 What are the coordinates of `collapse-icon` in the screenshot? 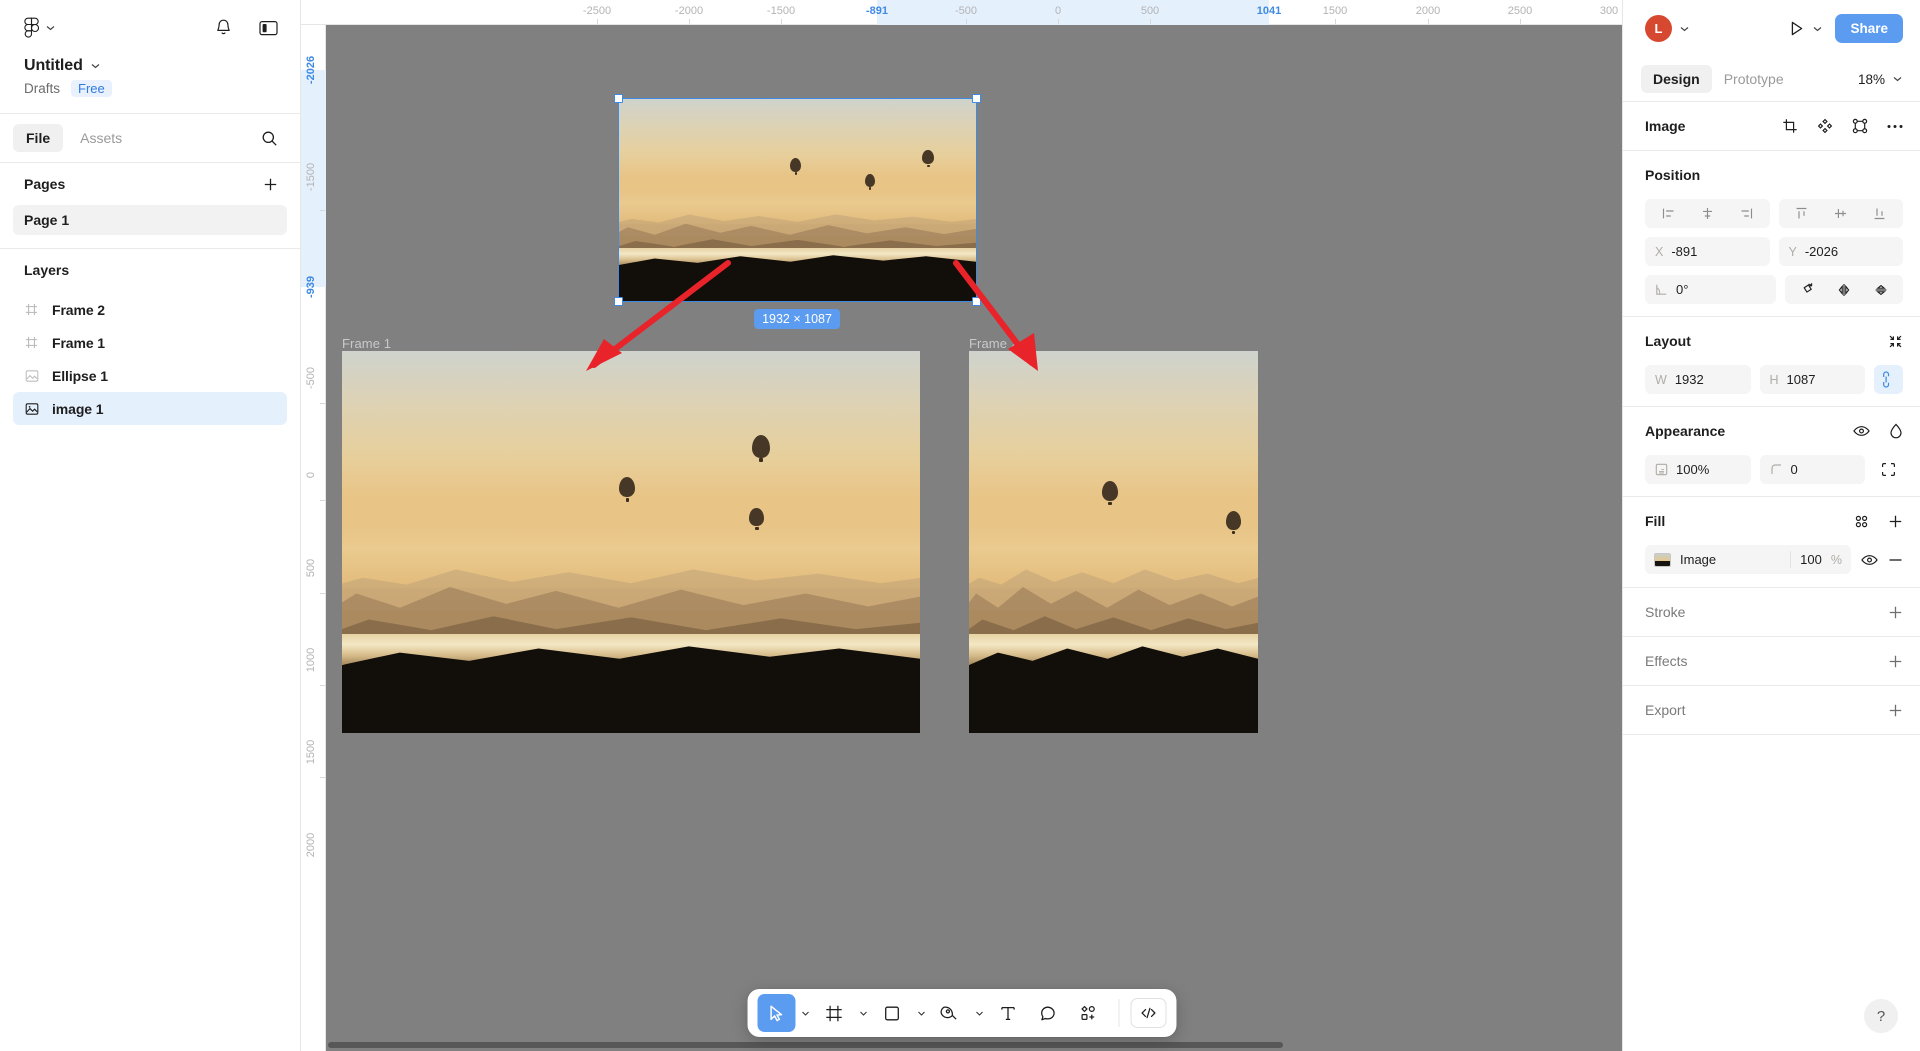 It's located at (1895, 341).